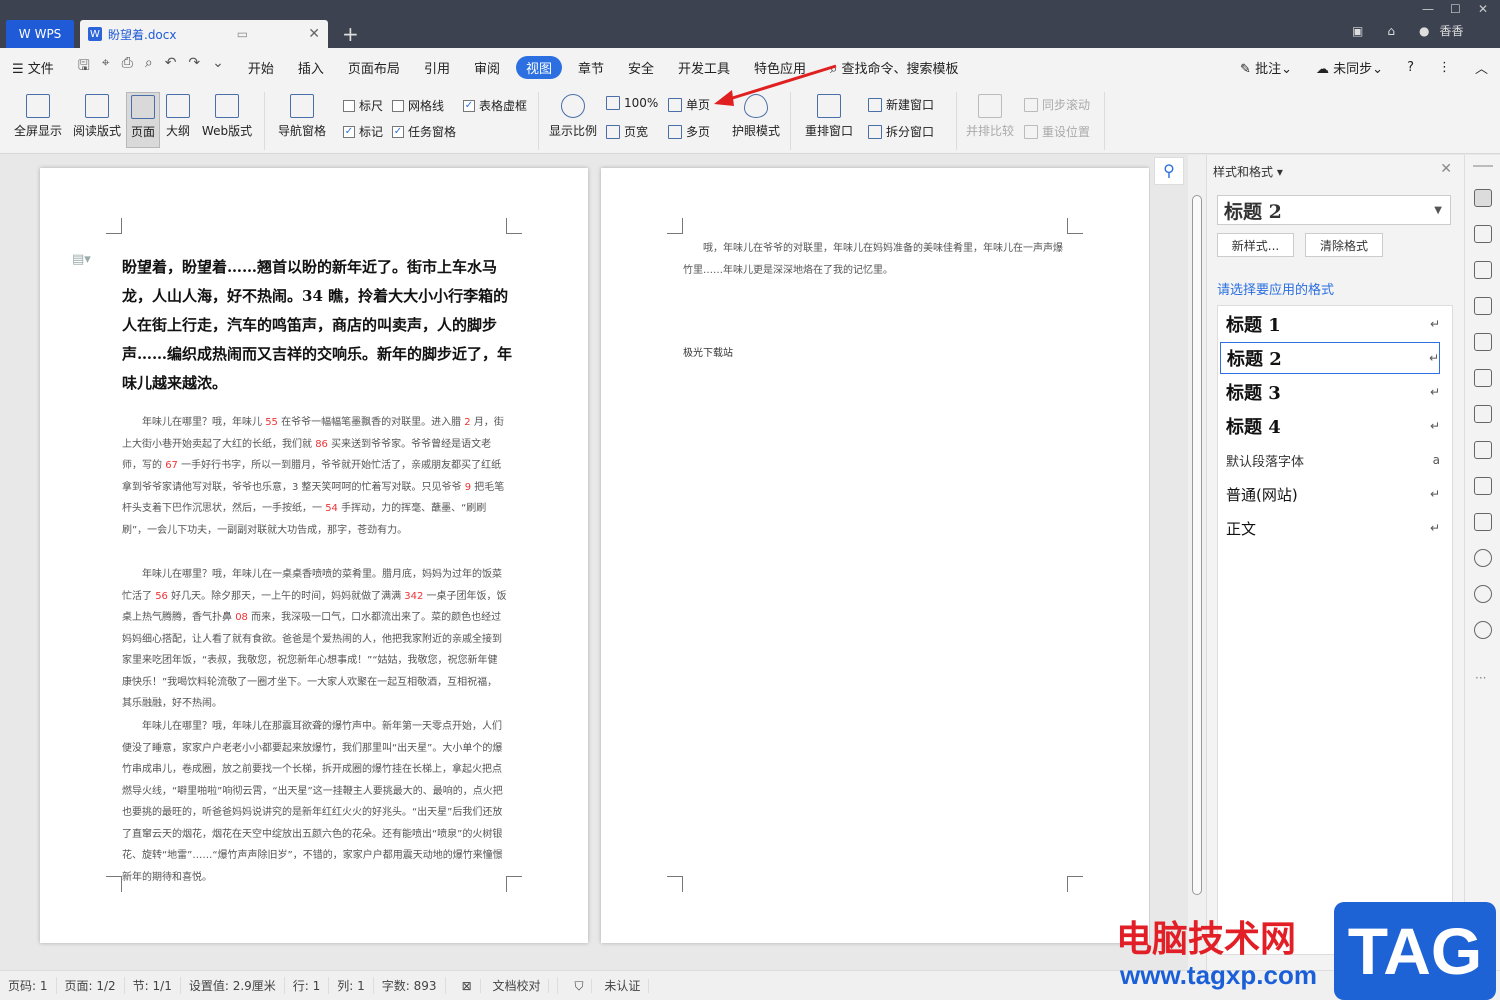 Image resolution: width=1500 pixels, height=1000 pixels. What do you see at coordinates (1481, 67) in the screenshot?
I see `collapse-ribbon-icon: ︿` at bounding box center [1481, 67].